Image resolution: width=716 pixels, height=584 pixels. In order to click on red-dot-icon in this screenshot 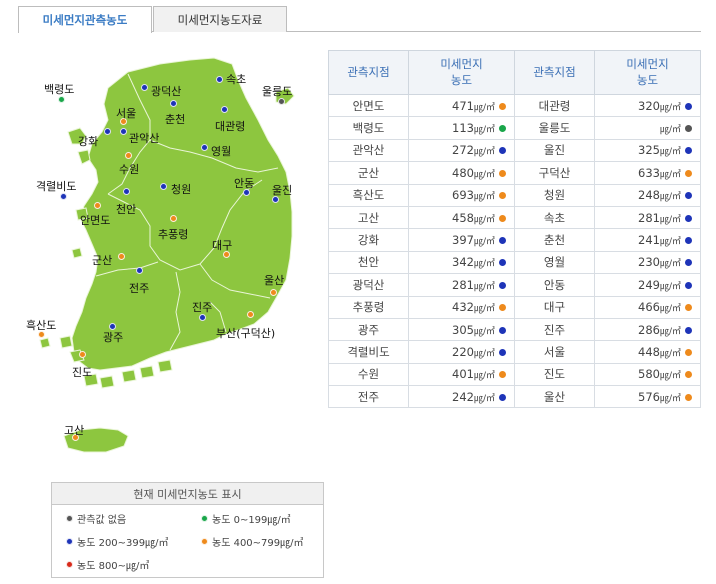, I will do `click(69, 564)`.